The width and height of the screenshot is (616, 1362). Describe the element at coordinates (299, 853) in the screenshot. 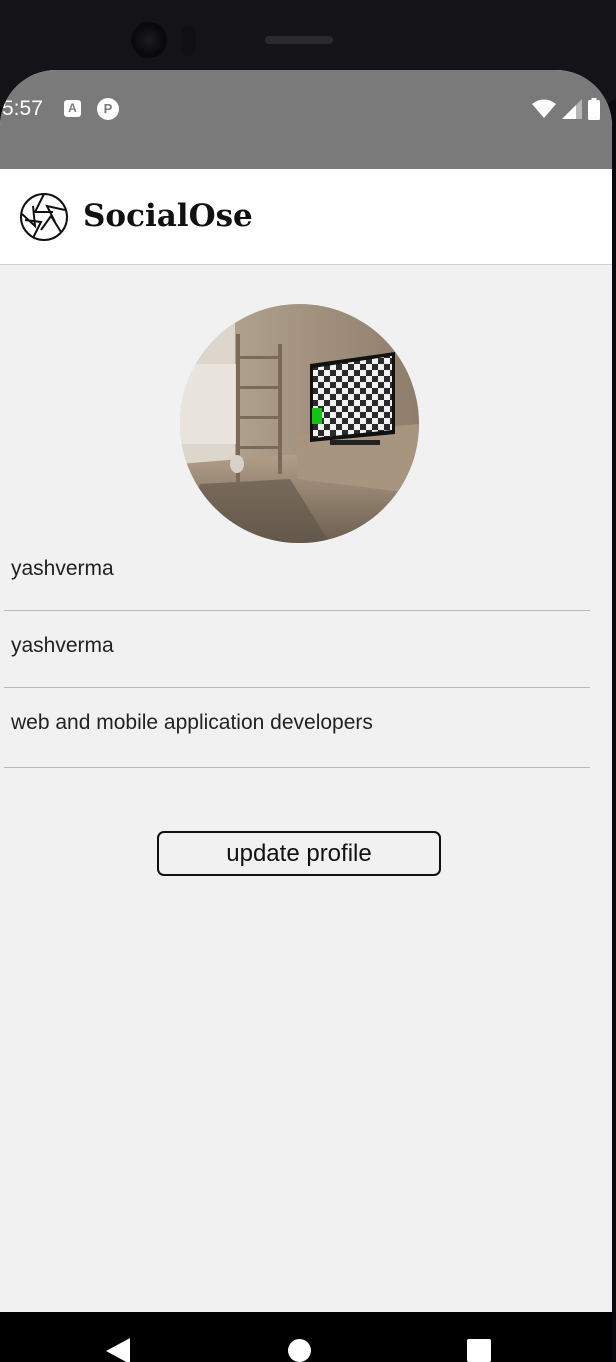

I see `update-profile-button: update profile` at that location.